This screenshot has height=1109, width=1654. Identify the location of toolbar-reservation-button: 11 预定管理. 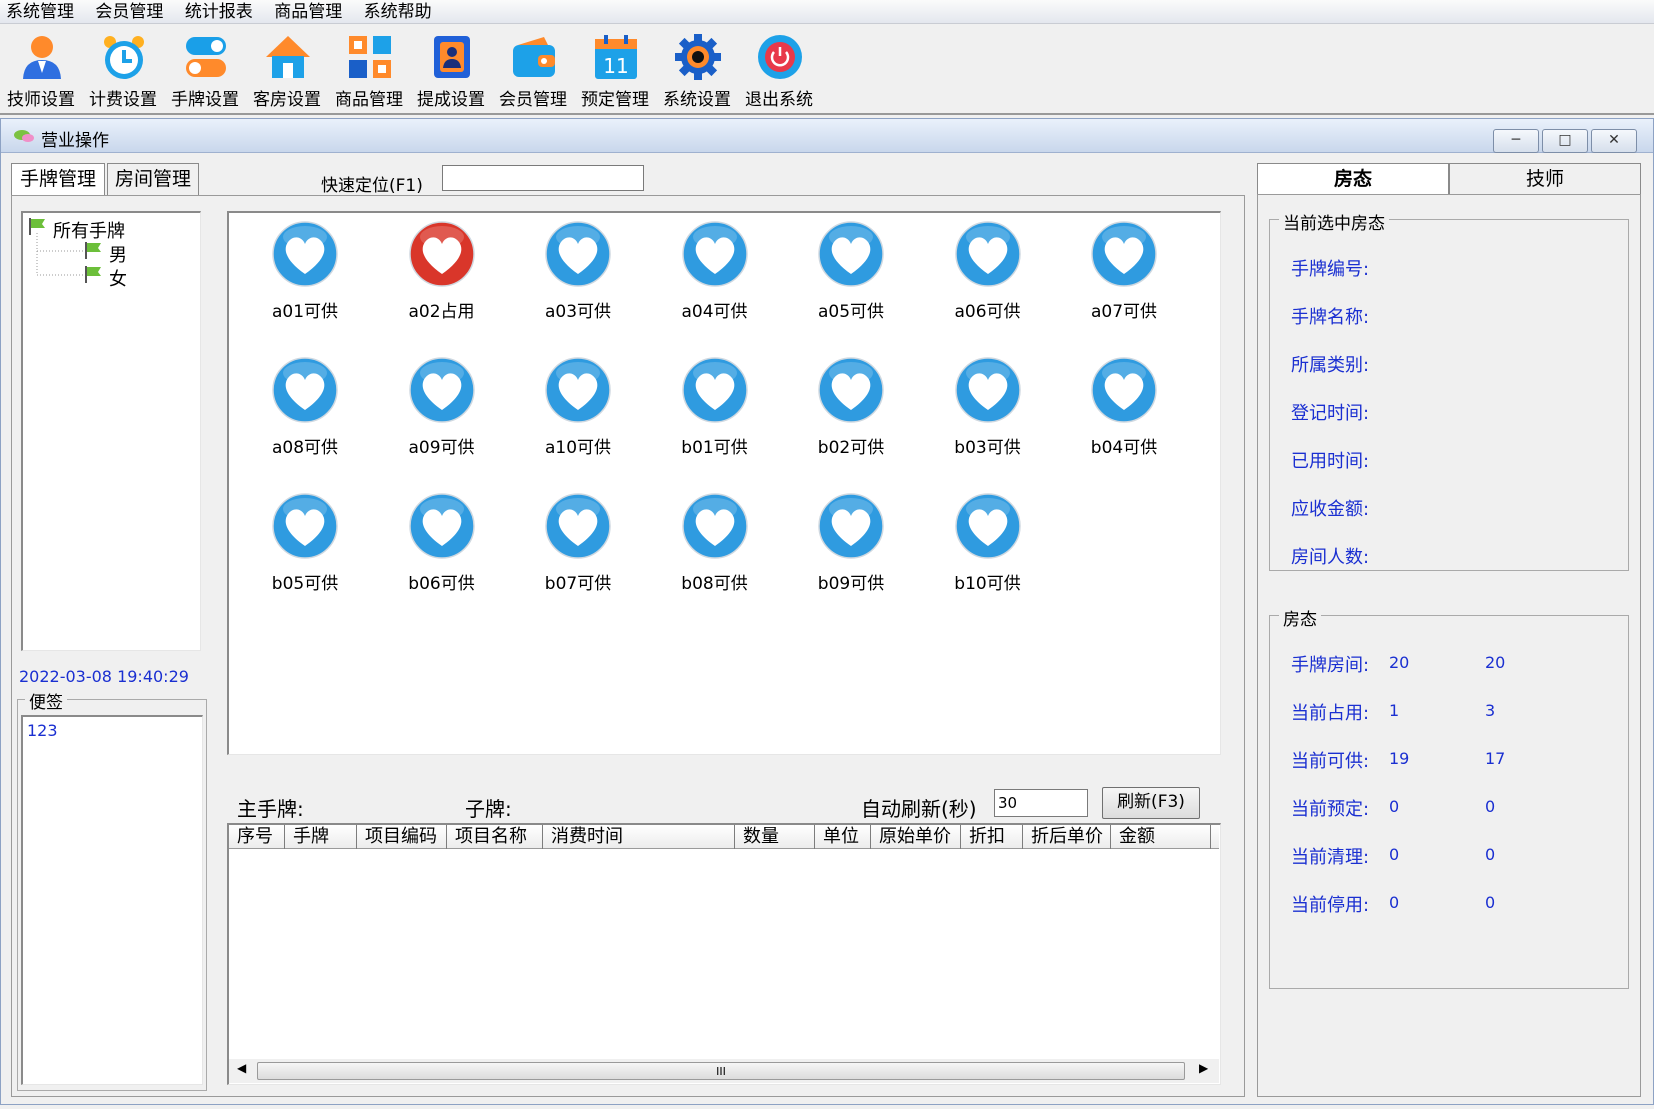
(615, 70).